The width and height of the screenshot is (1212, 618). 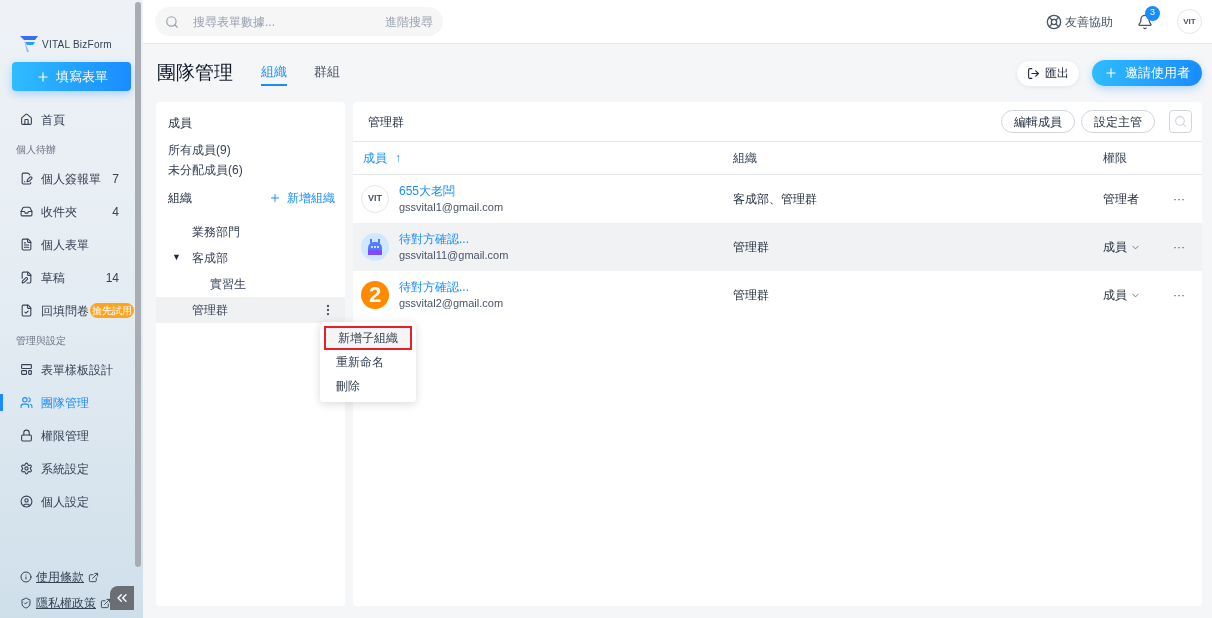 I want to click on sidebar-item: 回填問卷 搶先試用, so click(x=71, y=310).